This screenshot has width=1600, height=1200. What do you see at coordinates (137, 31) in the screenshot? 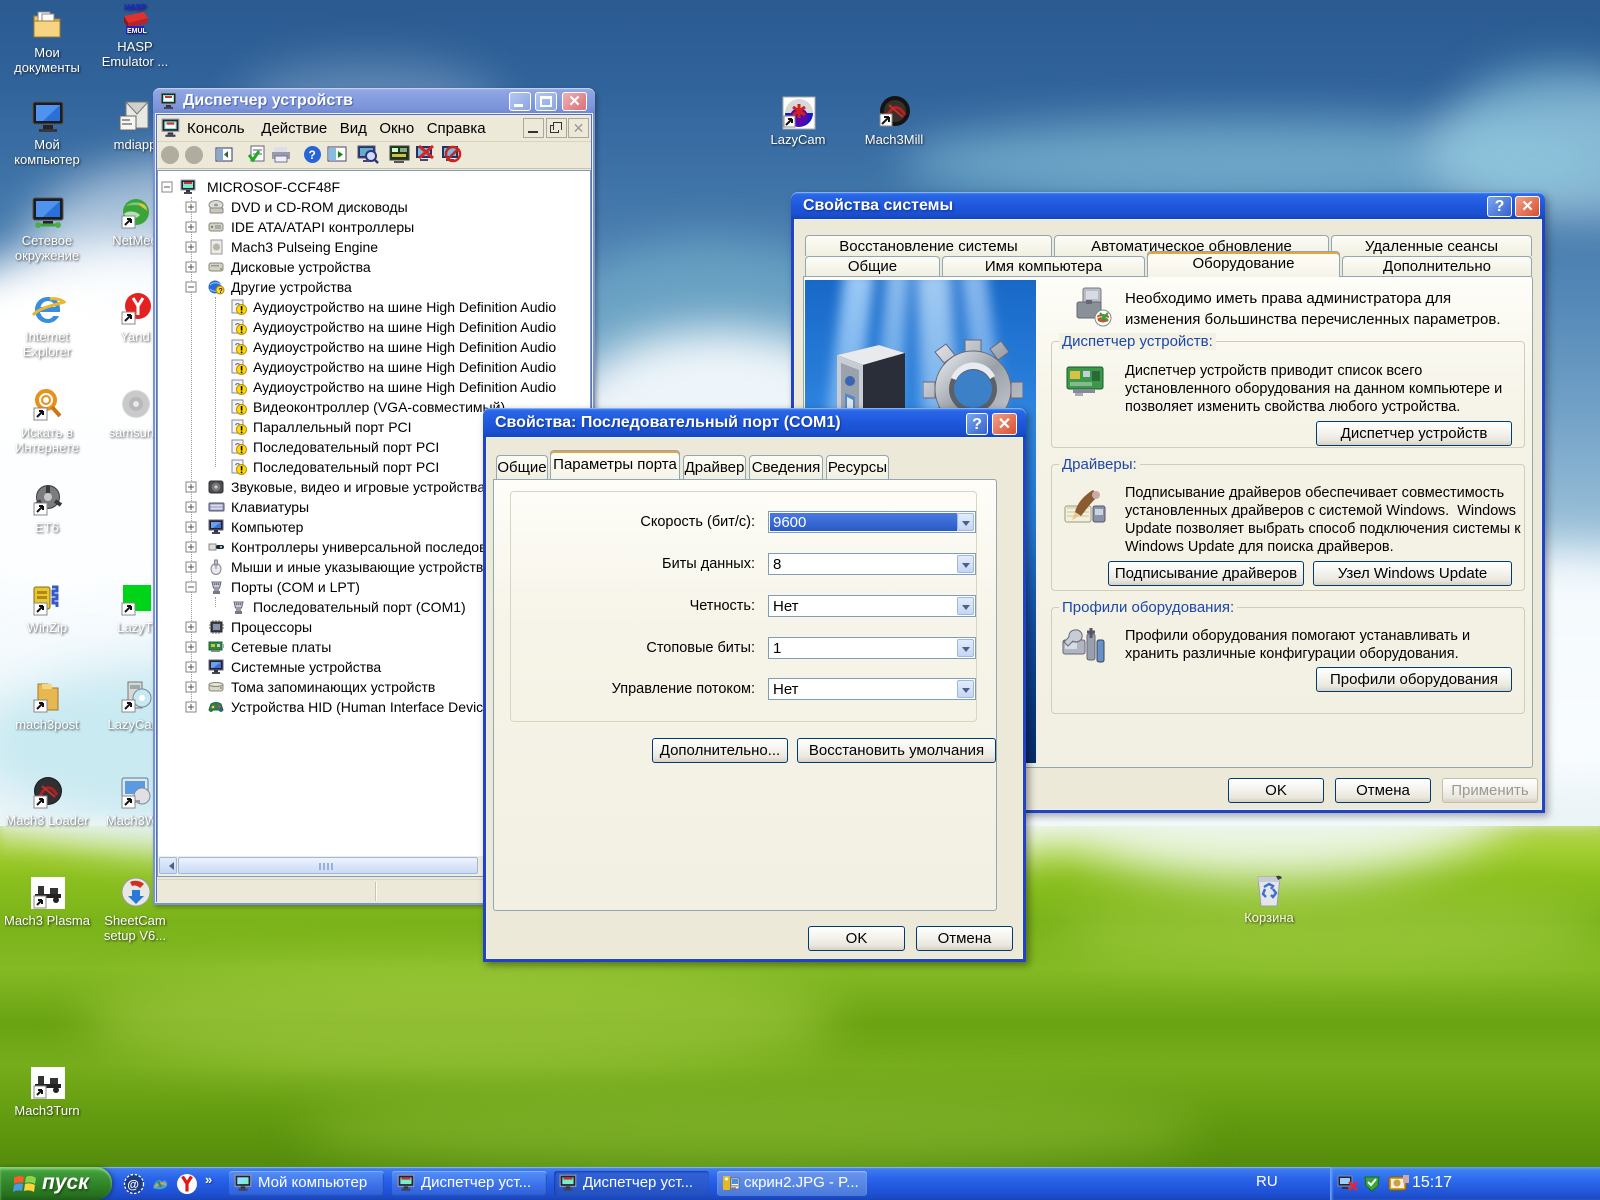
I see `svg-text: EMUL` at bounding box center [137, 31].